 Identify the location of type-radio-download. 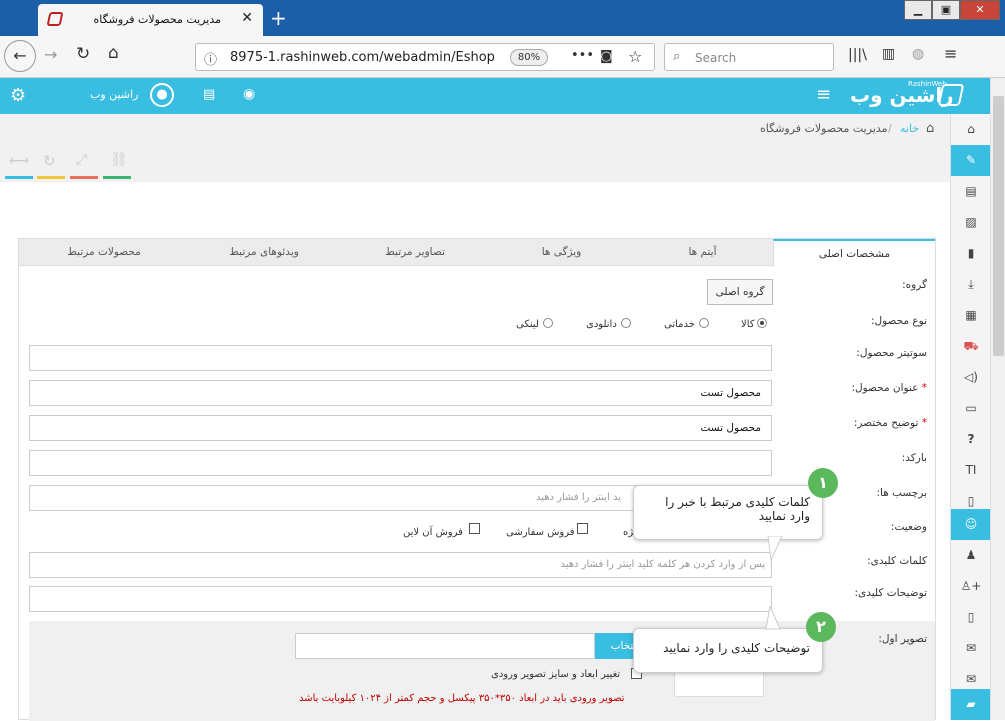
(626, 323).